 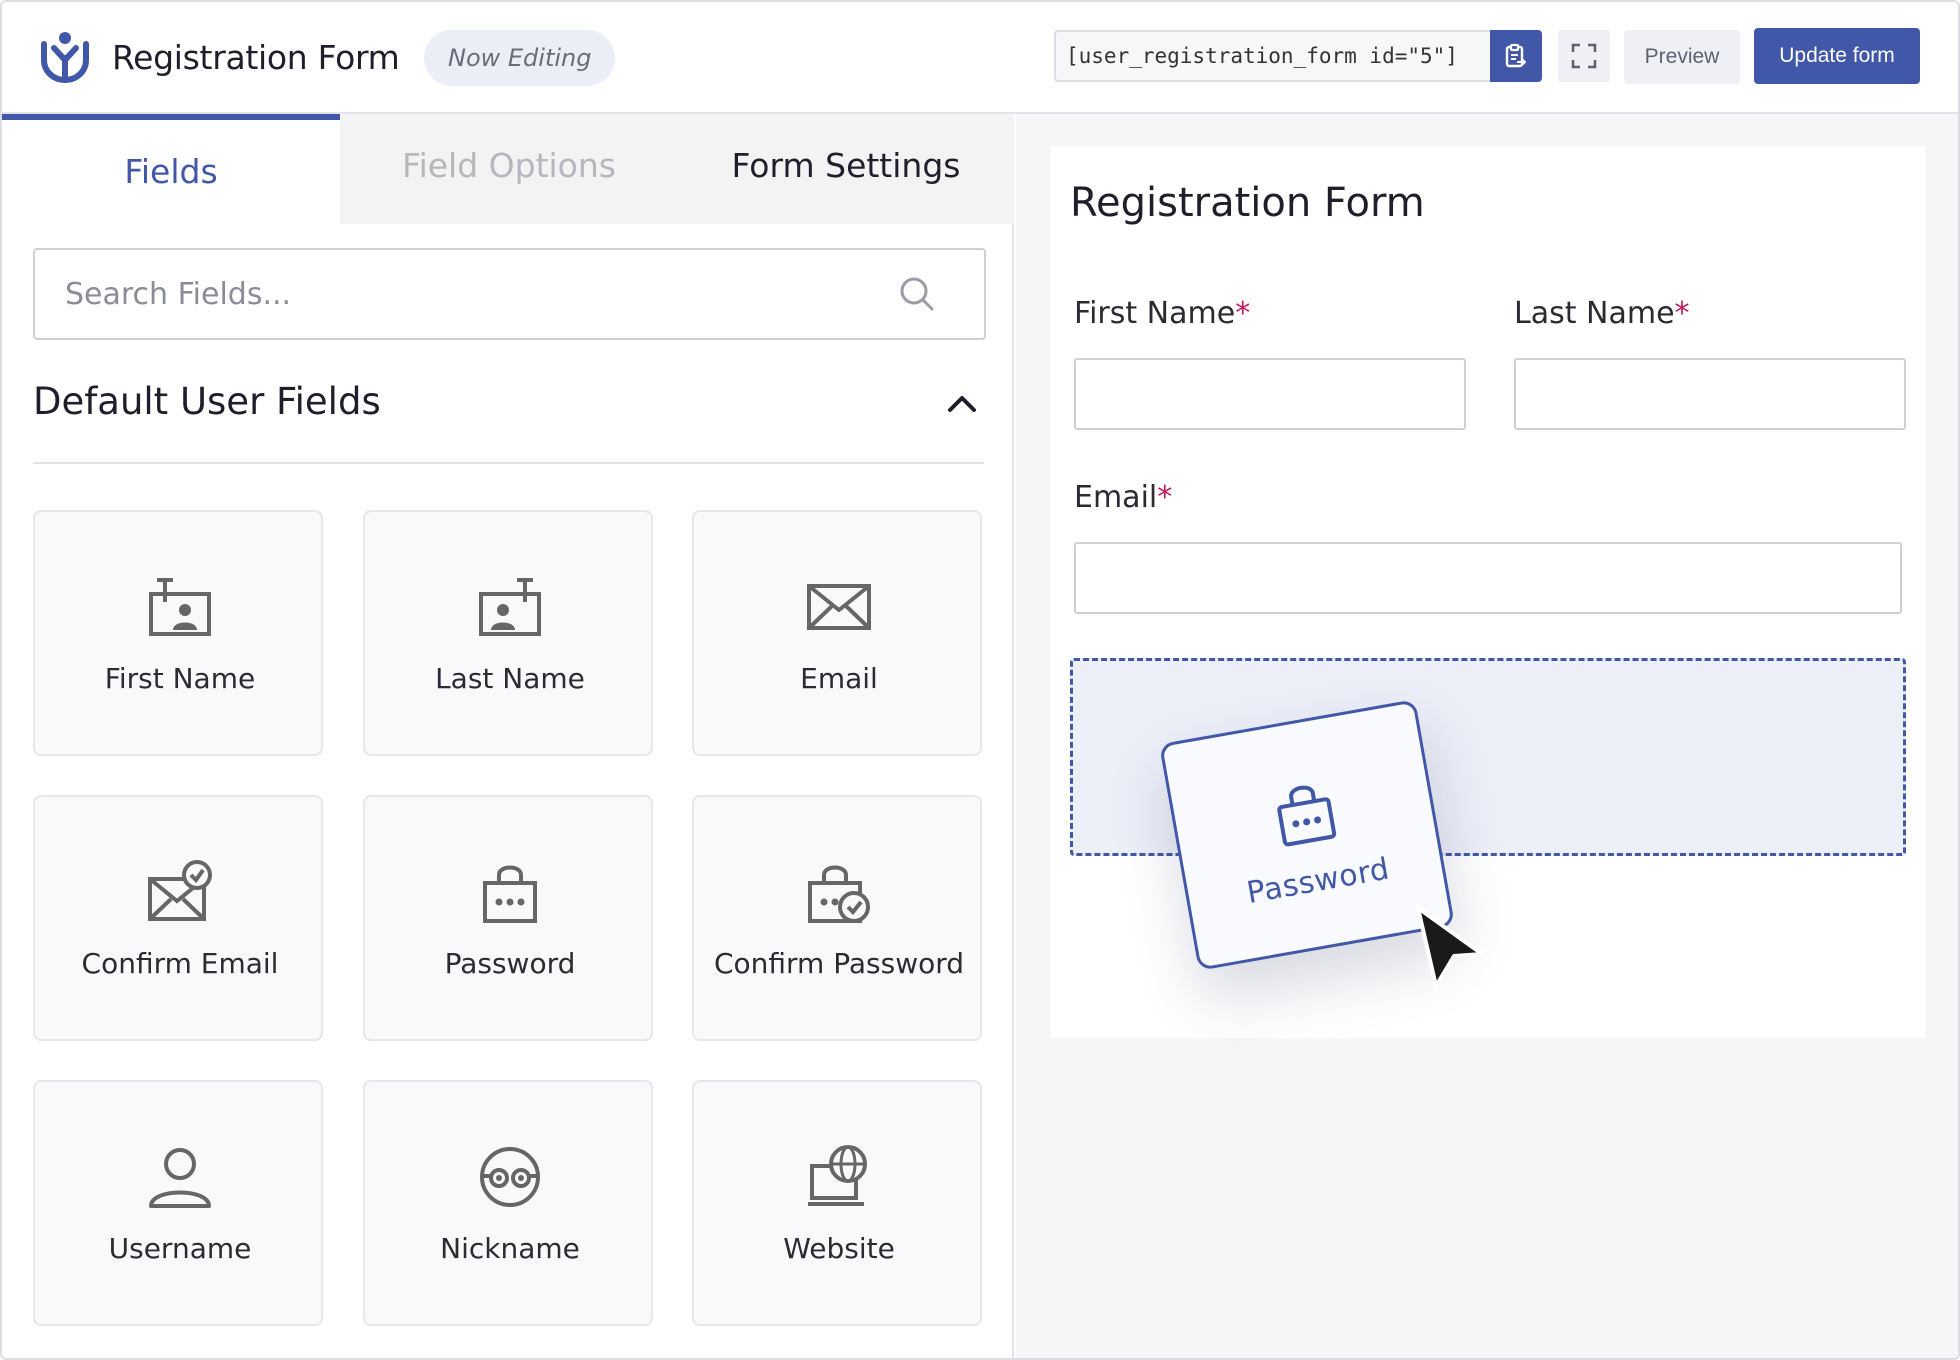 I want to click on preview-button: Preview, so click(x=1682, y=57).